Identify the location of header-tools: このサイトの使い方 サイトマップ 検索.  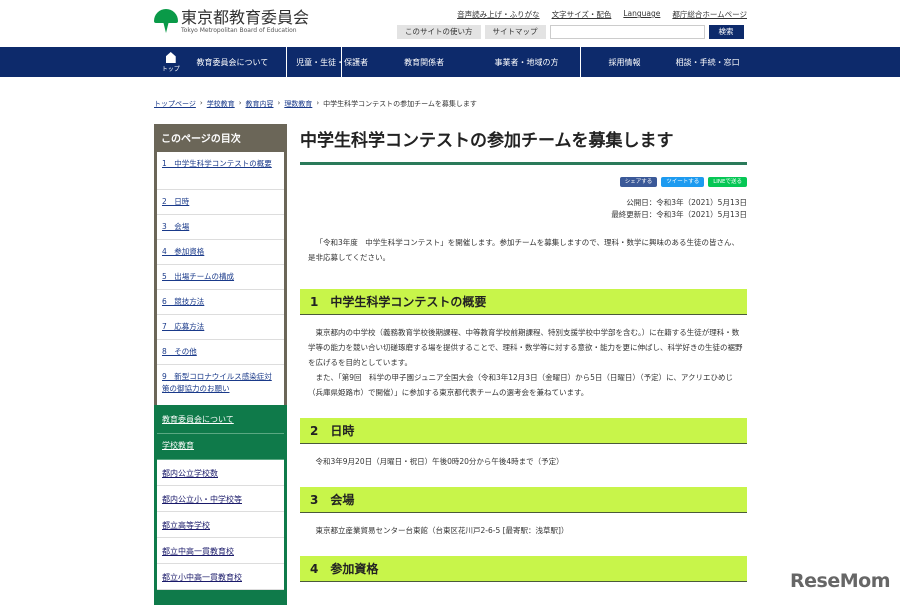
(570, 32).